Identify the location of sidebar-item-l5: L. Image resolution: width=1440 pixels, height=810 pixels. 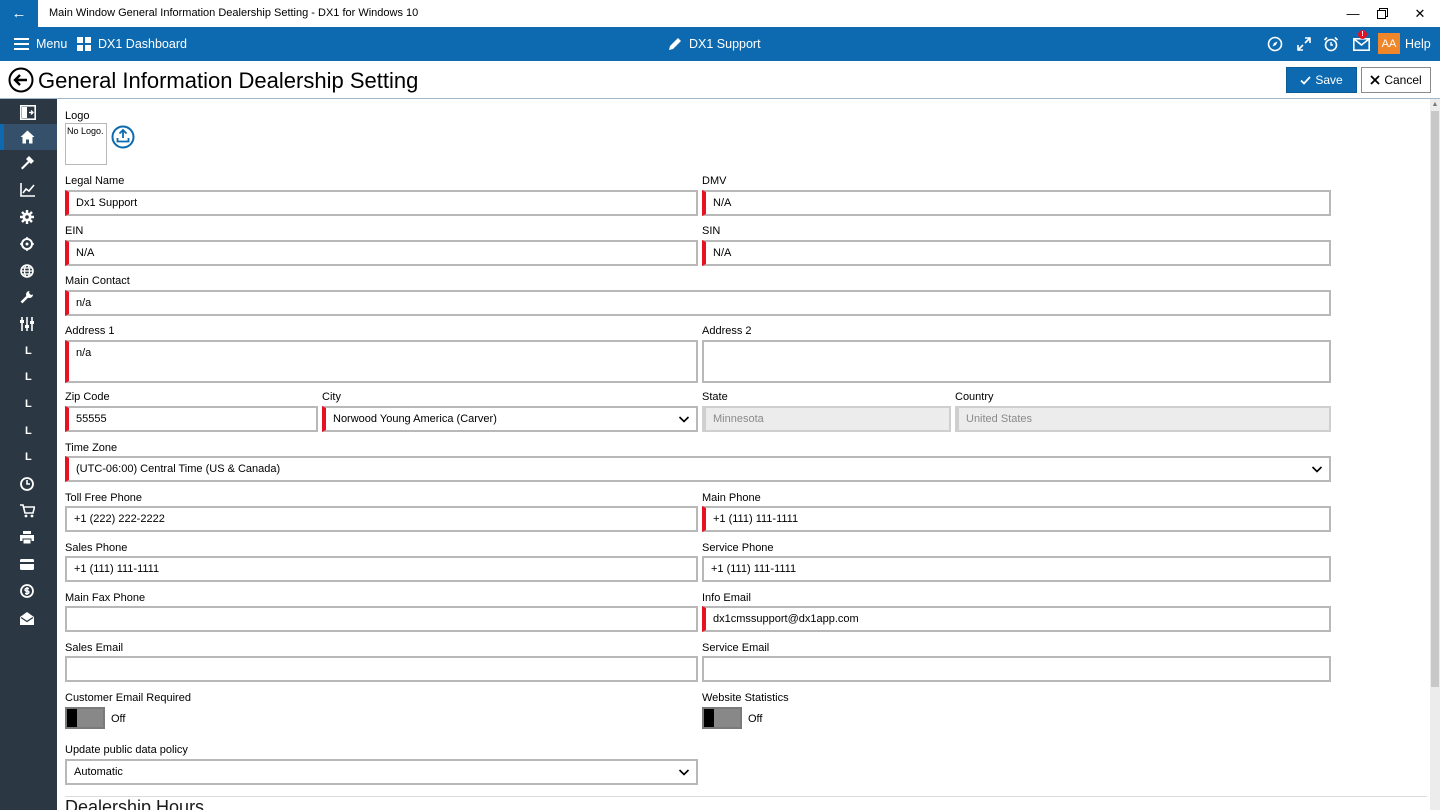
(28, 457).